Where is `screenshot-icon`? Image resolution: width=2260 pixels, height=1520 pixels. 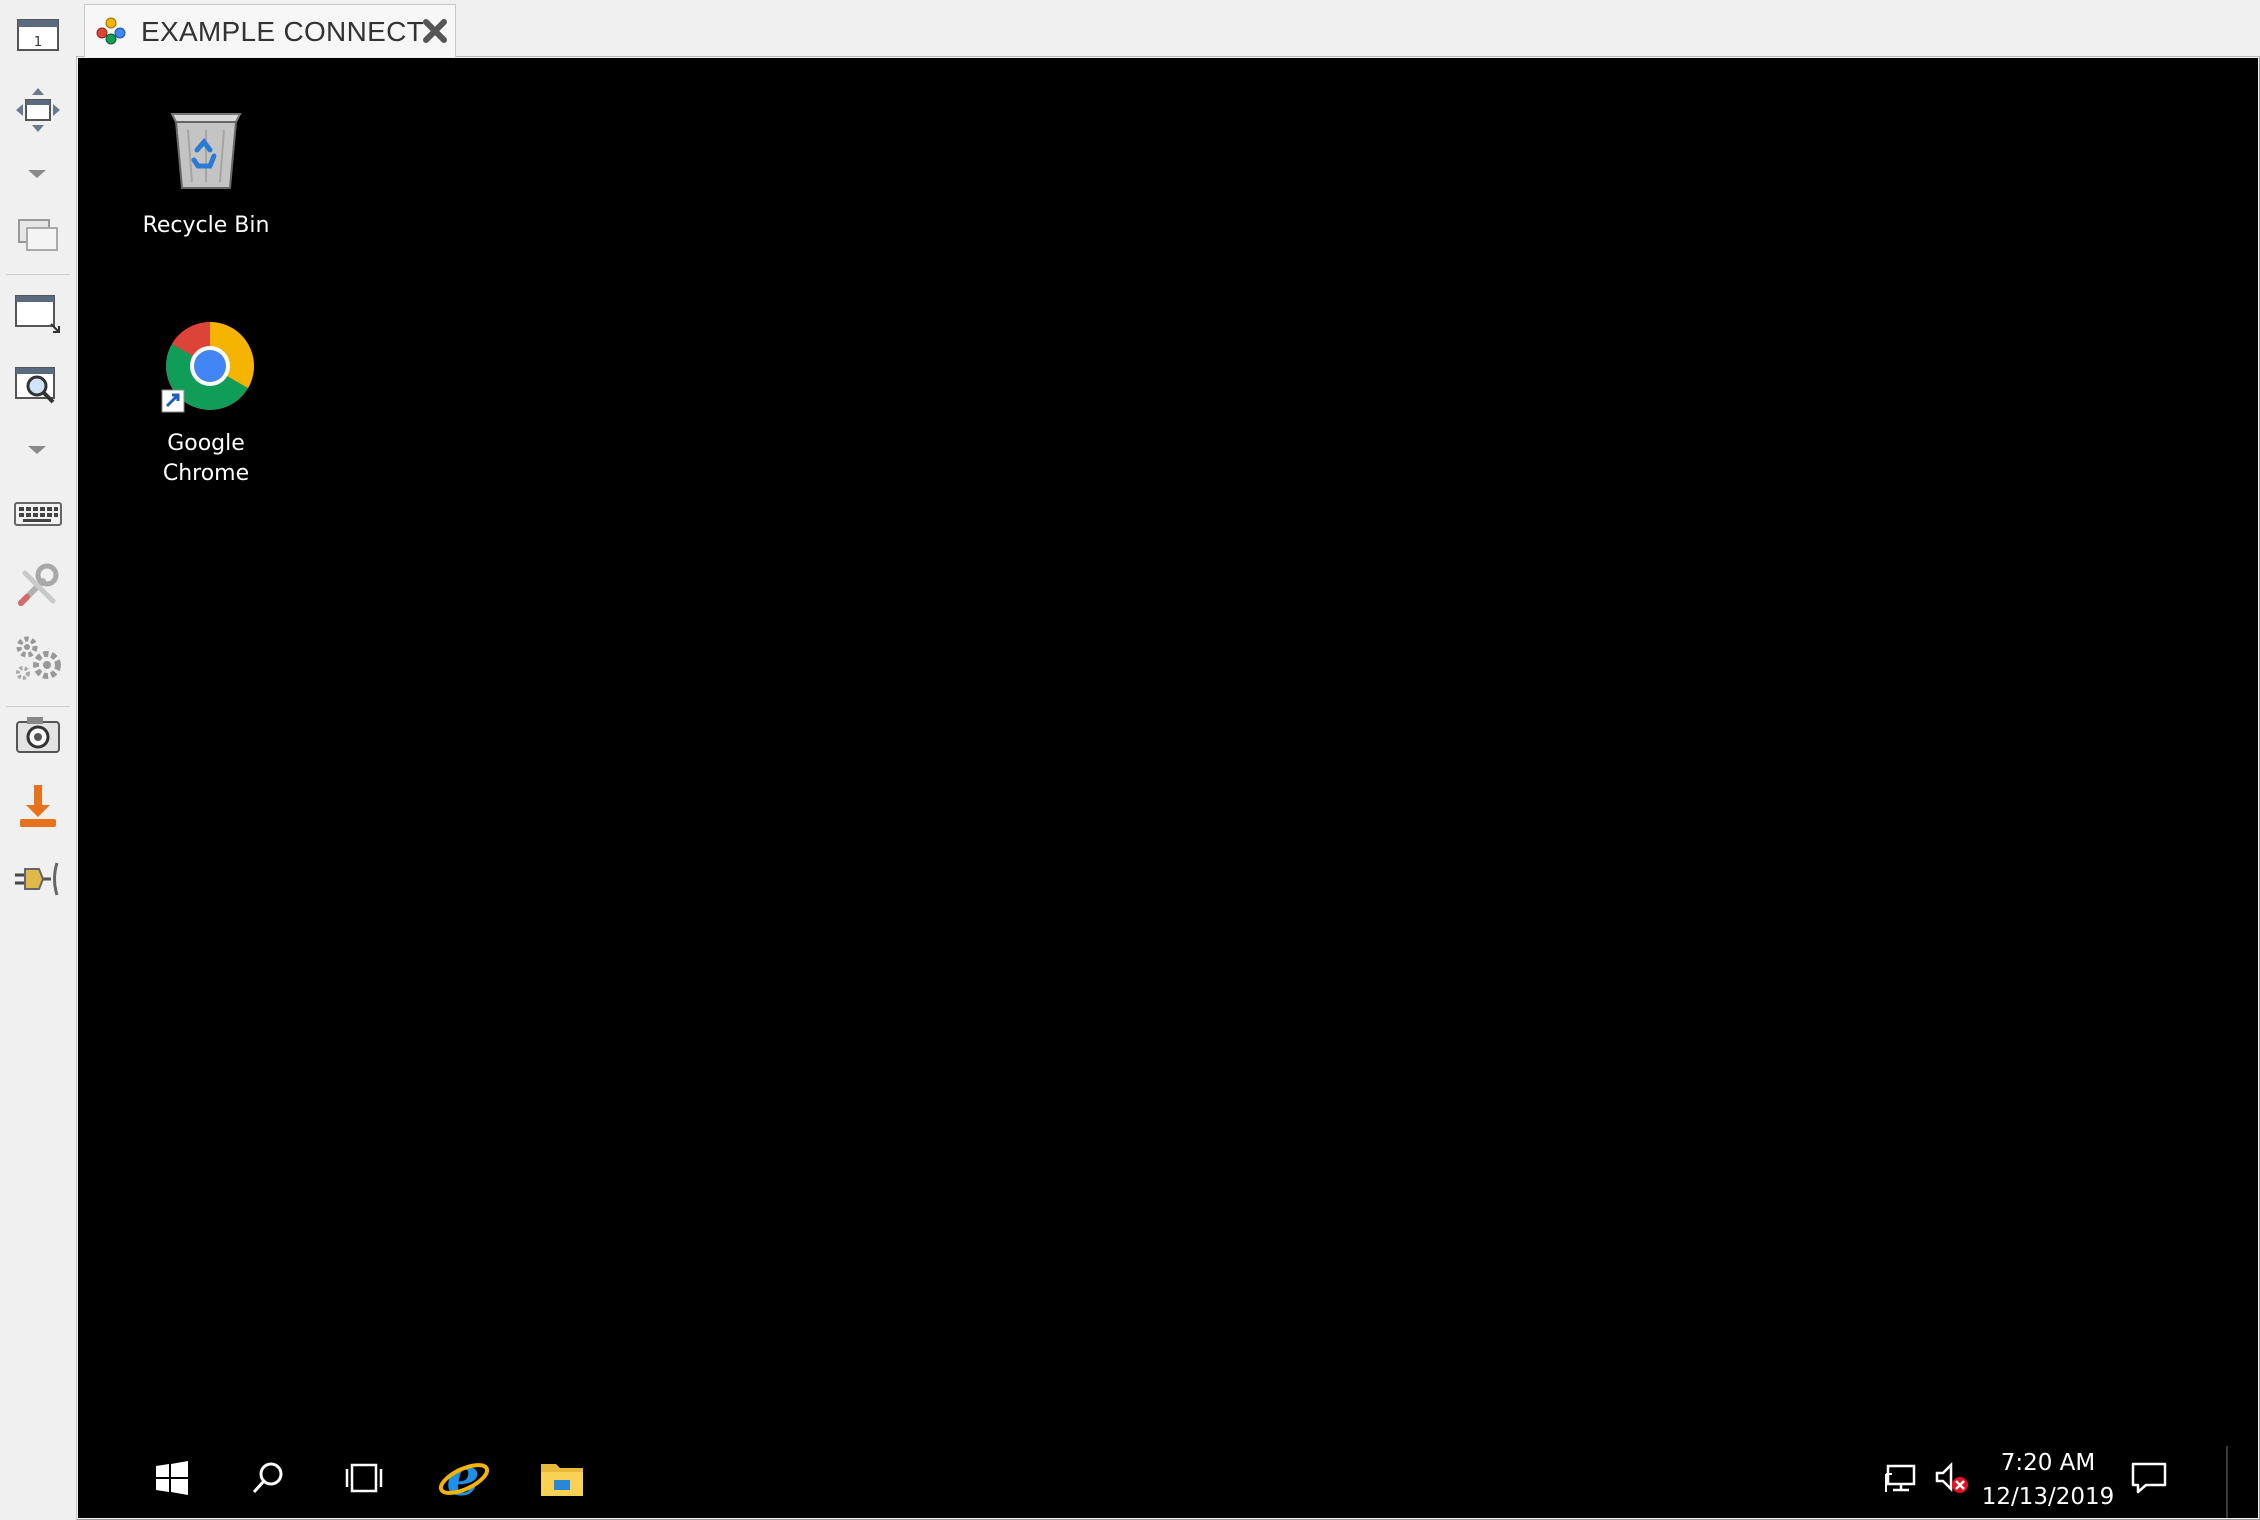
screenshot-icon is located at coordinates (38, 734).